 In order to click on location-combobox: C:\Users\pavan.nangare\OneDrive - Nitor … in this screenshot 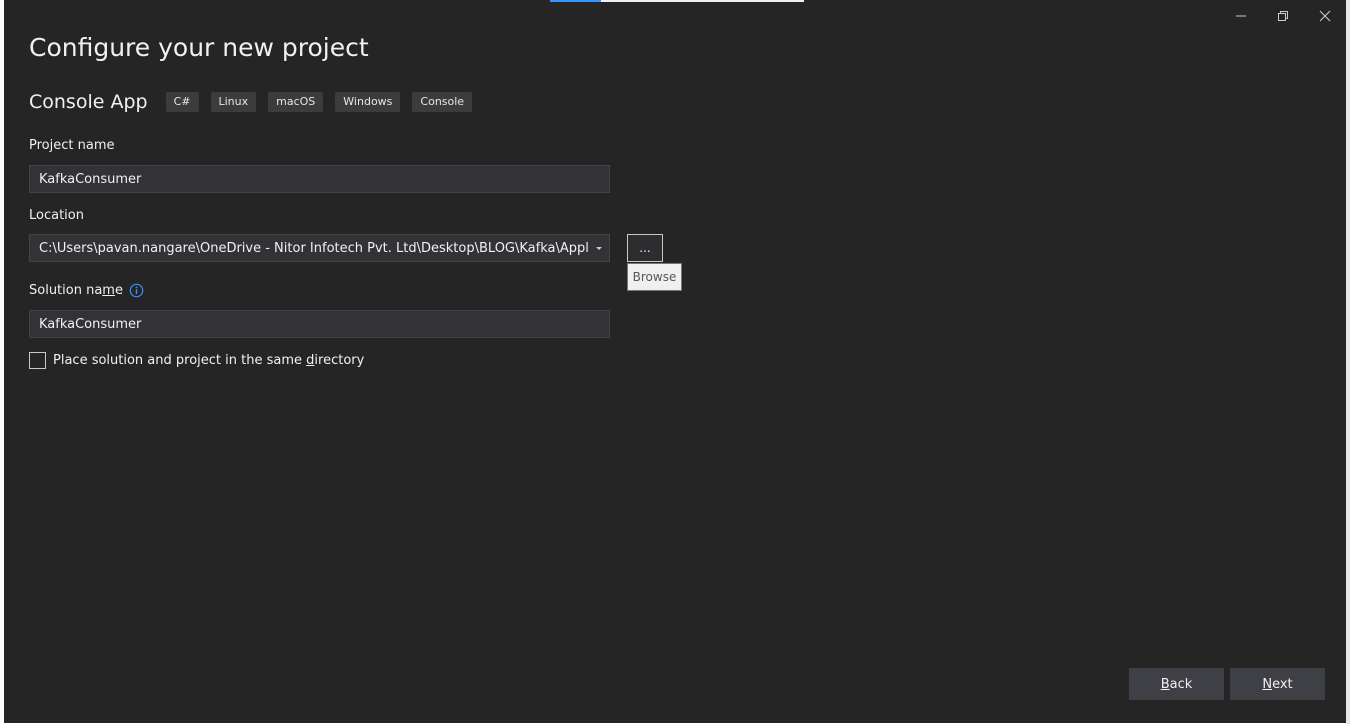, I will do `click(319, 248)`.